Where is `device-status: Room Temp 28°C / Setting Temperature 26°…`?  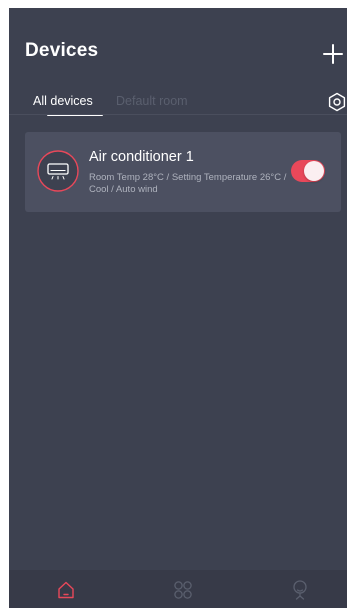
device-status: Room Temp 28°C / Setting Temperature 26°… is located at coordinates (188, 183).